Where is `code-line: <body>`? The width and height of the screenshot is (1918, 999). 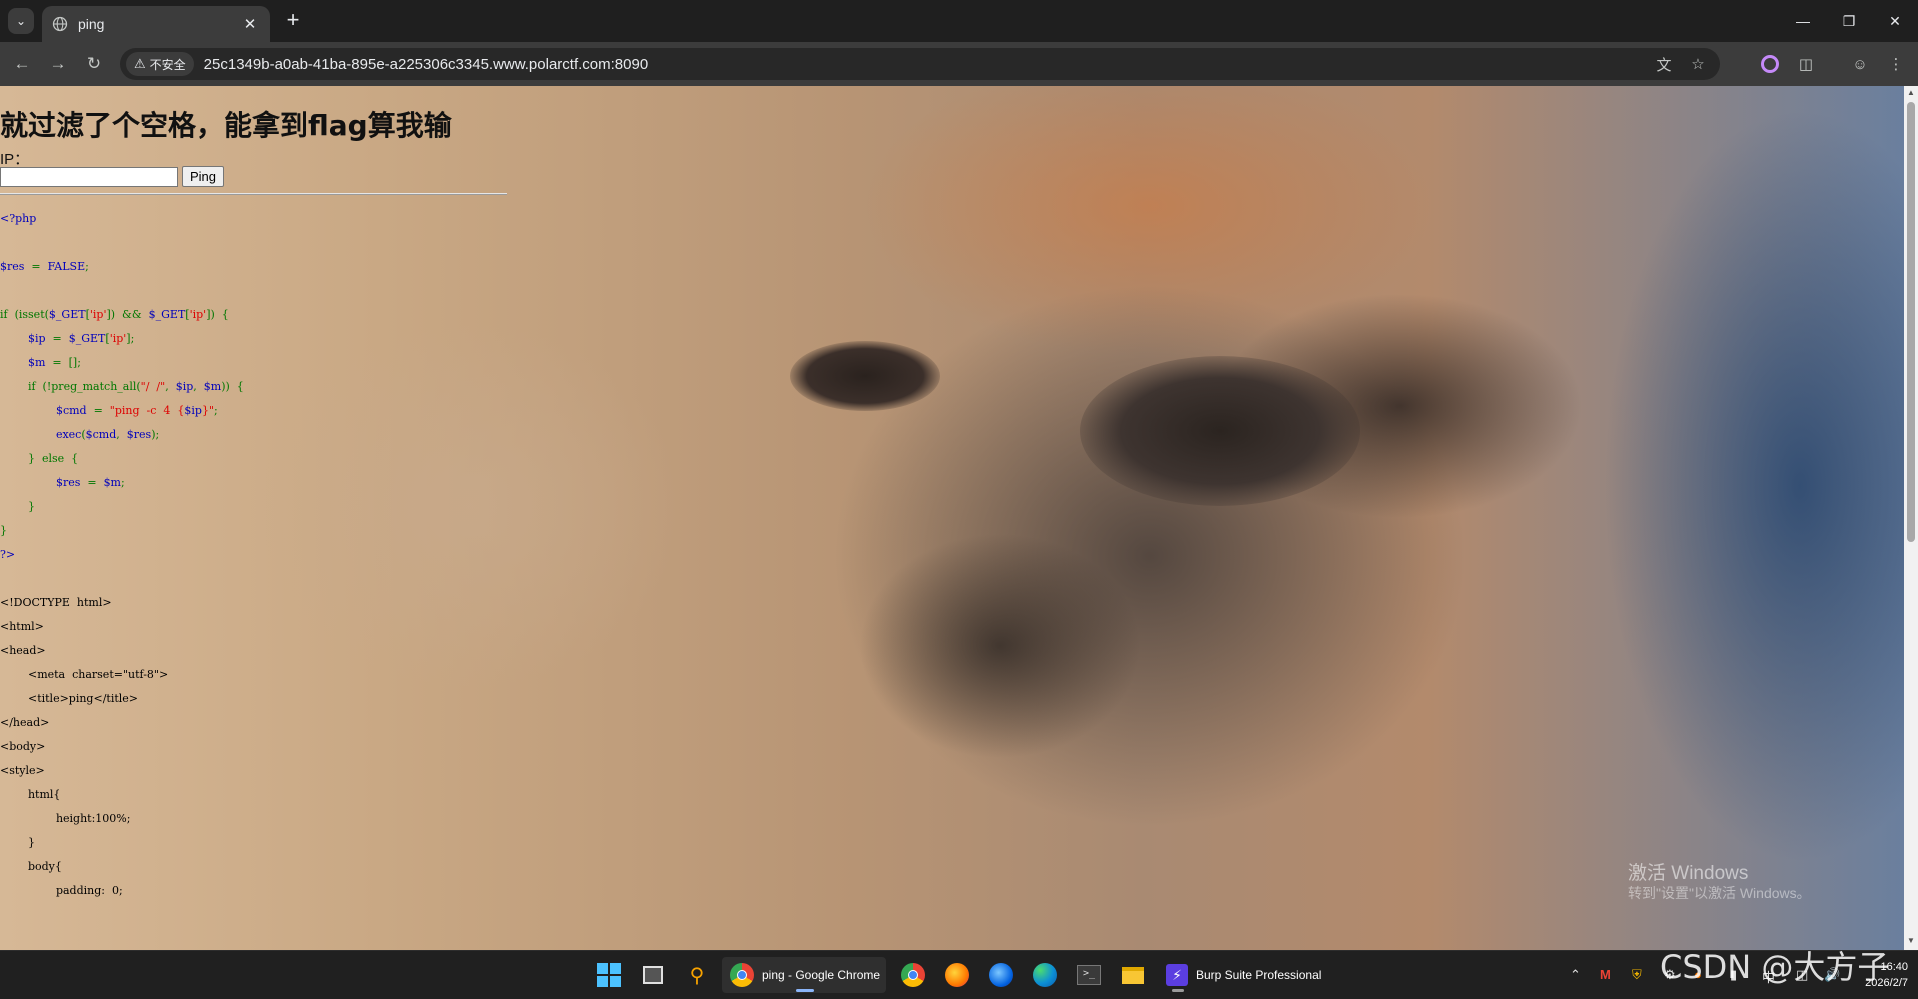
code-line: <body> is located at coordinates (122, 747).